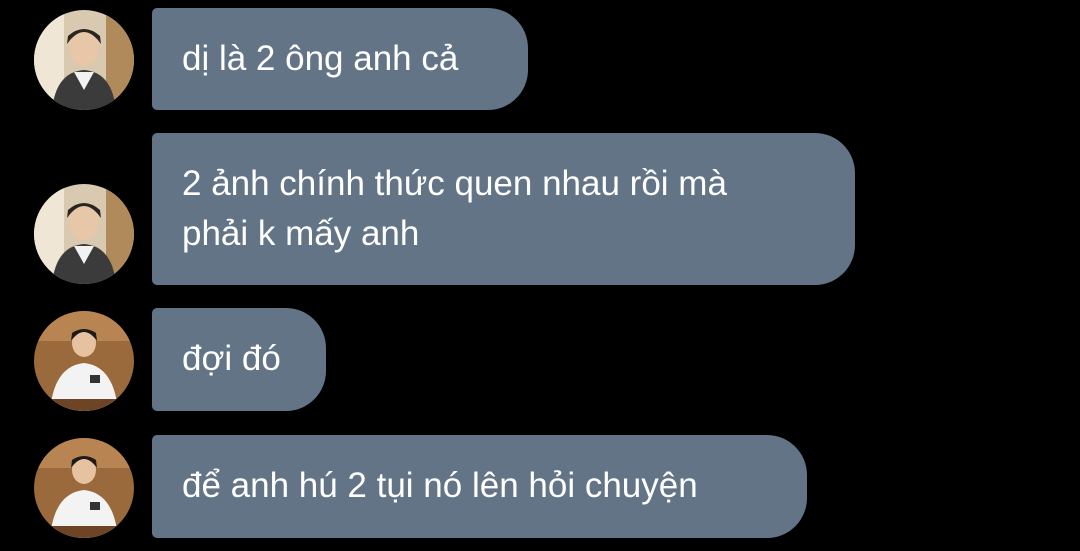 The width and height of the screenshot is (1080, 551). I want to click on message-text: đợi đó, so click(231, 358).